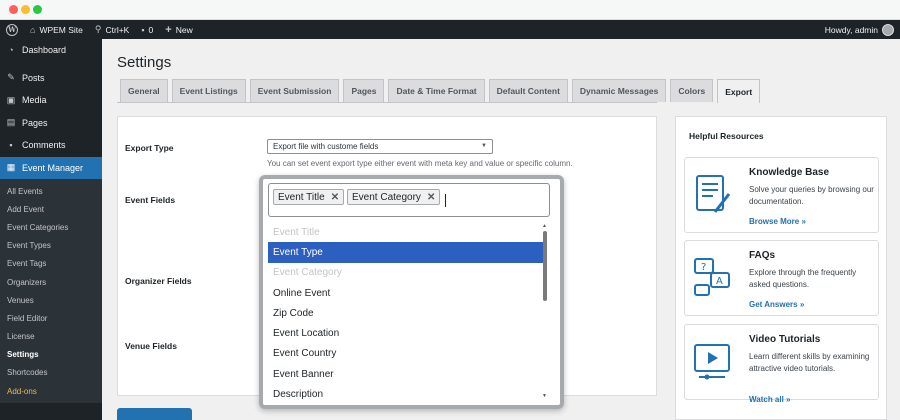 The image size is (900, 420). I want to click on media-icon: ▣, so click(11, 99).